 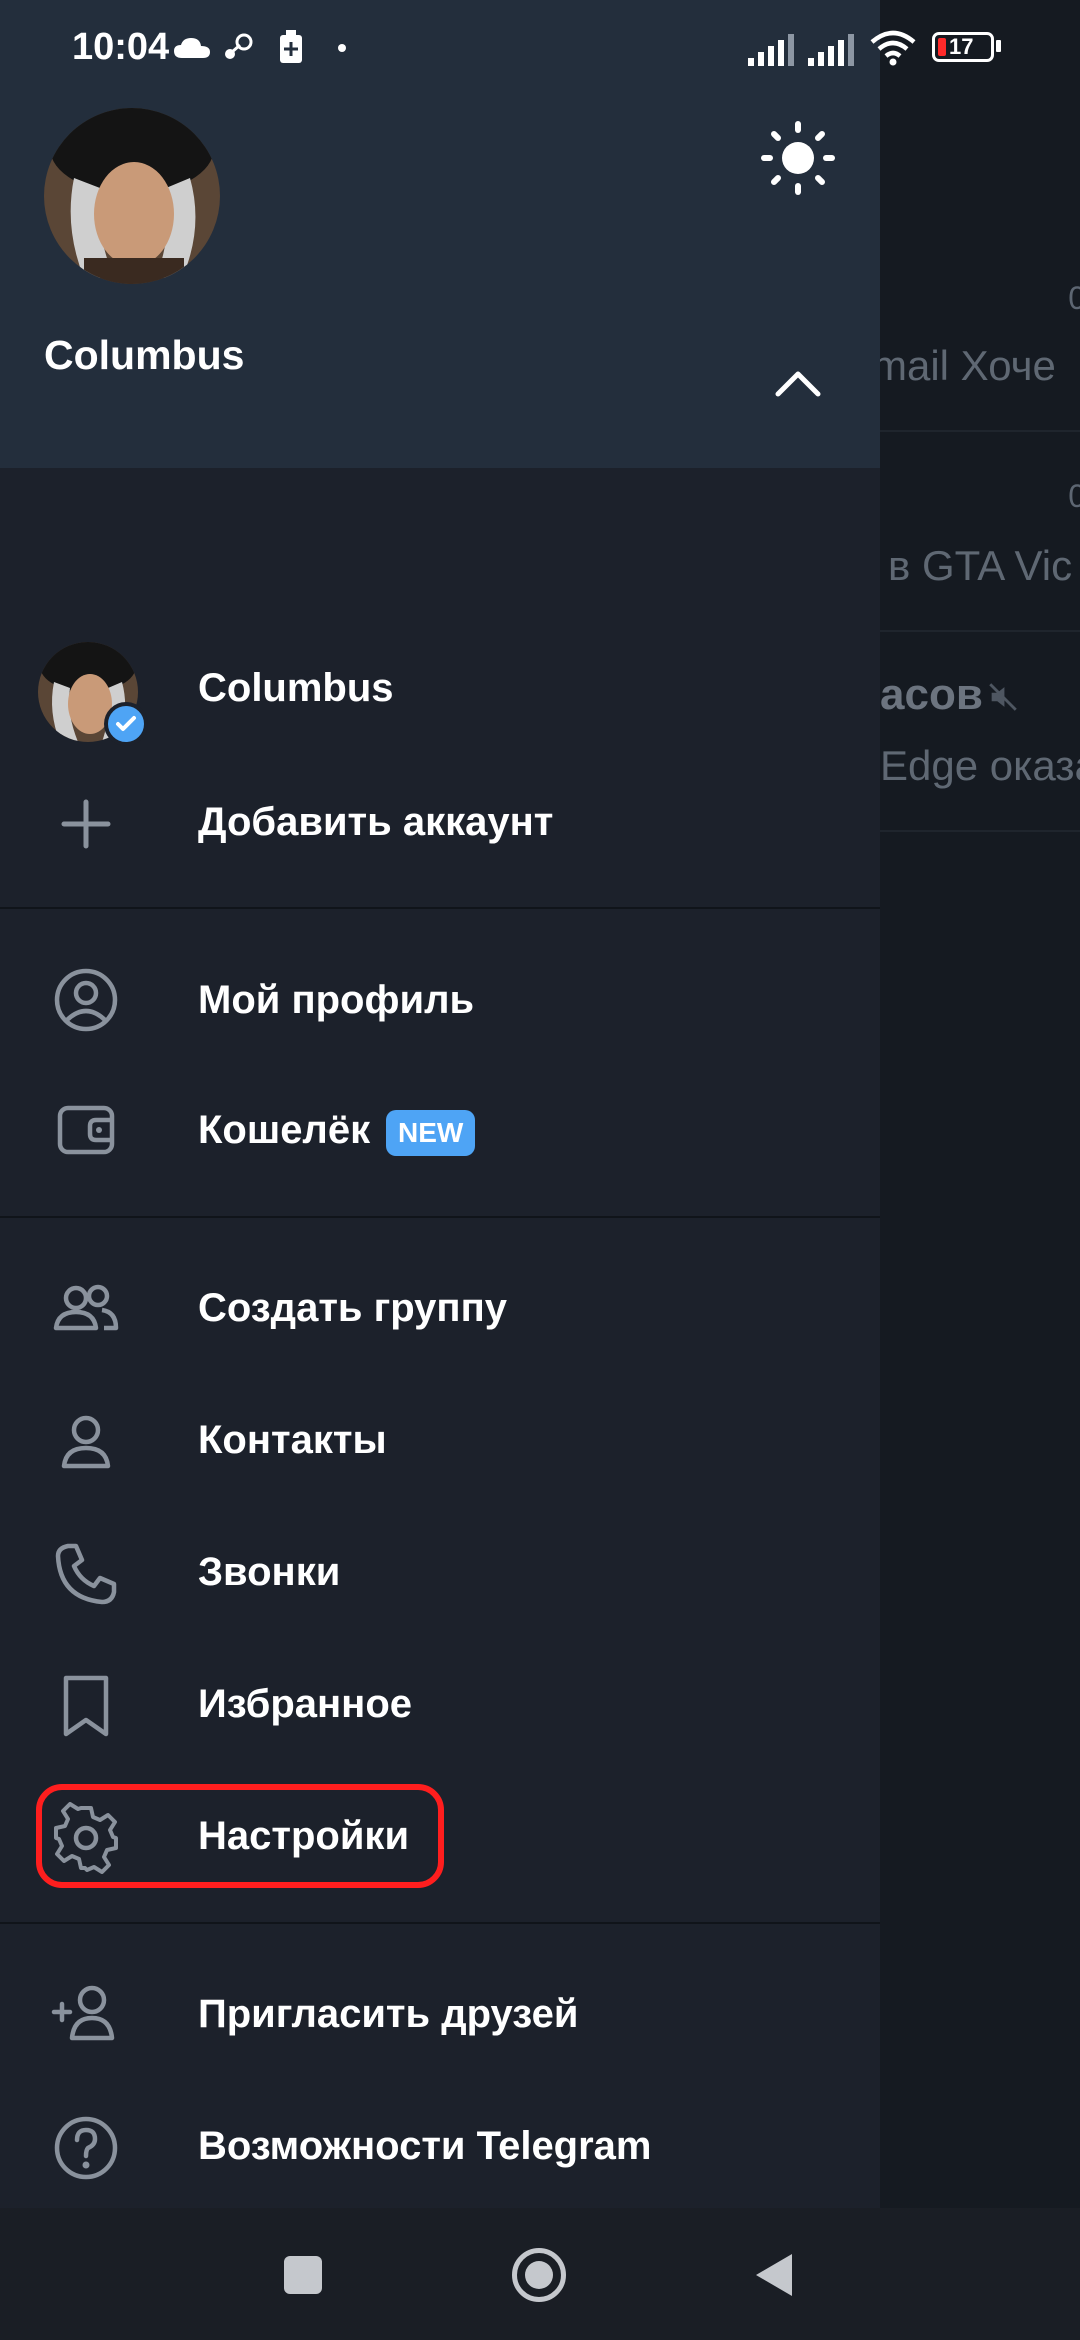 I want to click on group-icon, so click(x=86, y=1307).